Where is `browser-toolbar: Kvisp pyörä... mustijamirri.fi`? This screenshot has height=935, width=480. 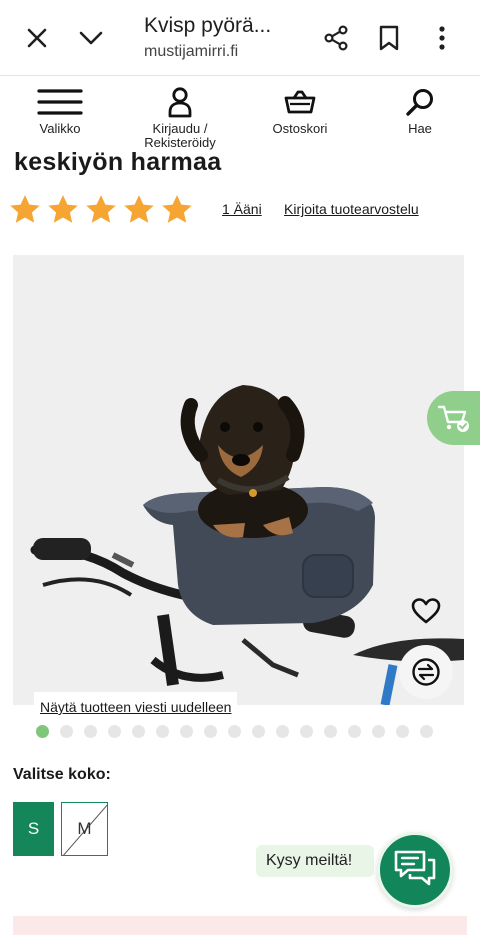 browser-toolbar: Kvisp pyörä... mustijamirri.fi is located at coordinates (240, 38).